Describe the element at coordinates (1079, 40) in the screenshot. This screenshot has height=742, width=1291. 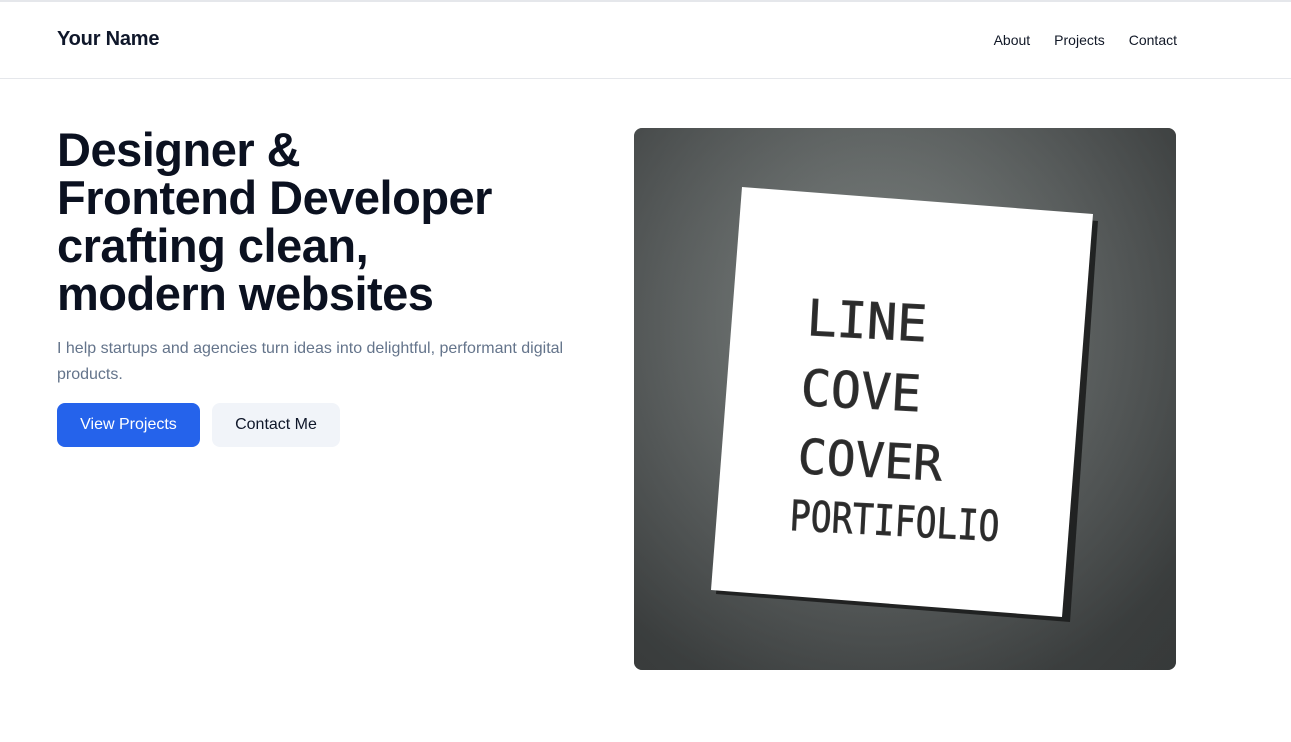
I see `nav-link-projects: Projects` at that location.